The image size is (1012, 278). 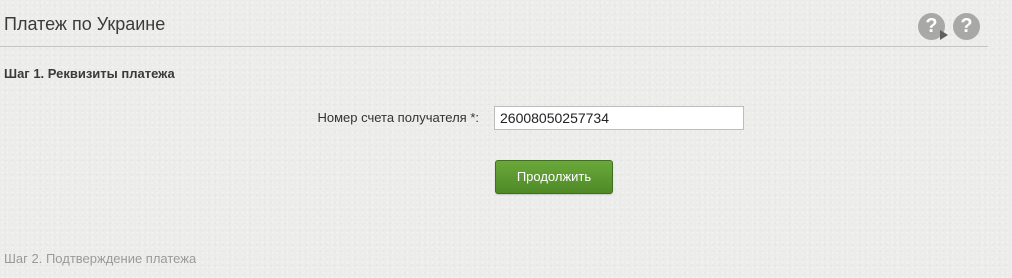 I want to click on continue-button: Продолжить, so click(x=554, y=177).